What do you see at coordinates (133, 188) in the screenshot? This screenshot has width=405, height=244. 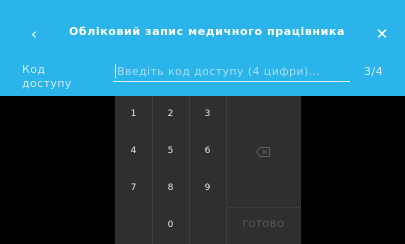 I see `key-7: 7` at bounding box center [133, 188].